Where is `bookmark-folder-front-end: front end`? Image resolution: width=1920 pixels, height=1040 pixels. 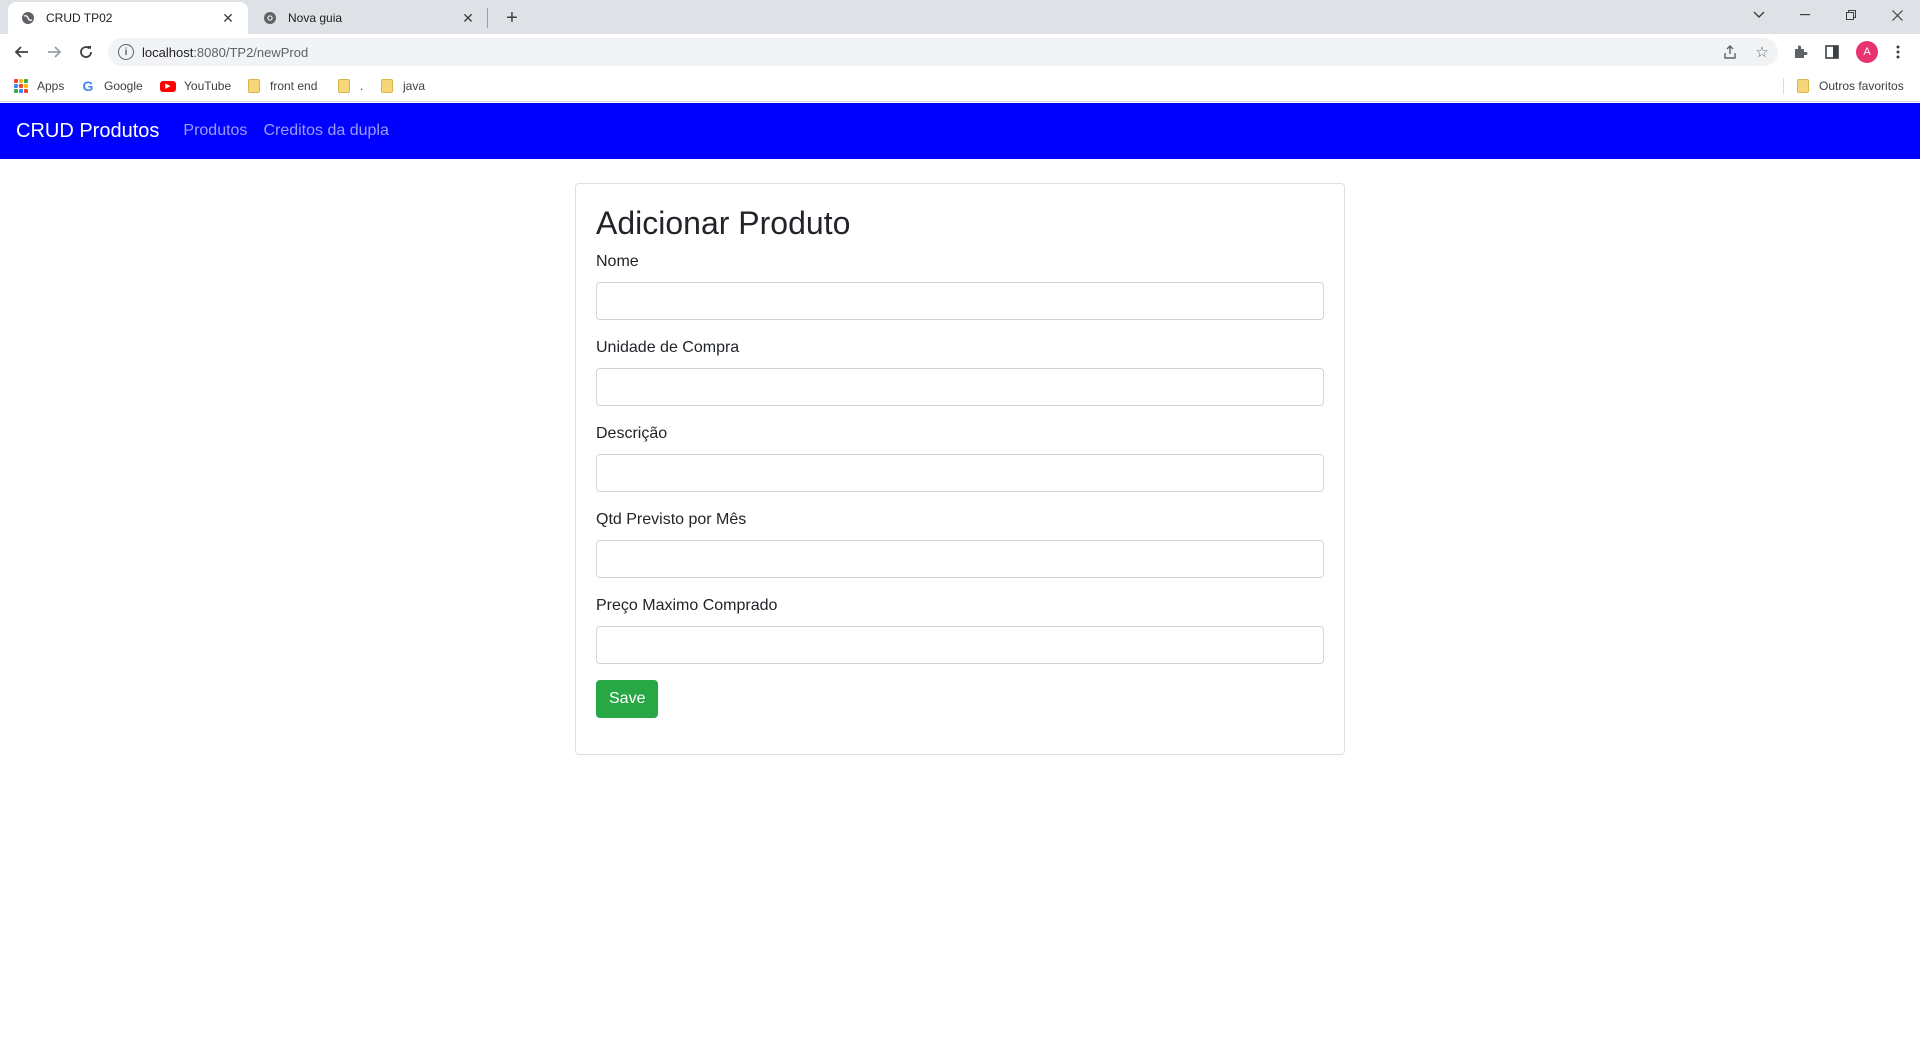 bookmark-folder-front-end: front end is located at coordinates (281, 86).